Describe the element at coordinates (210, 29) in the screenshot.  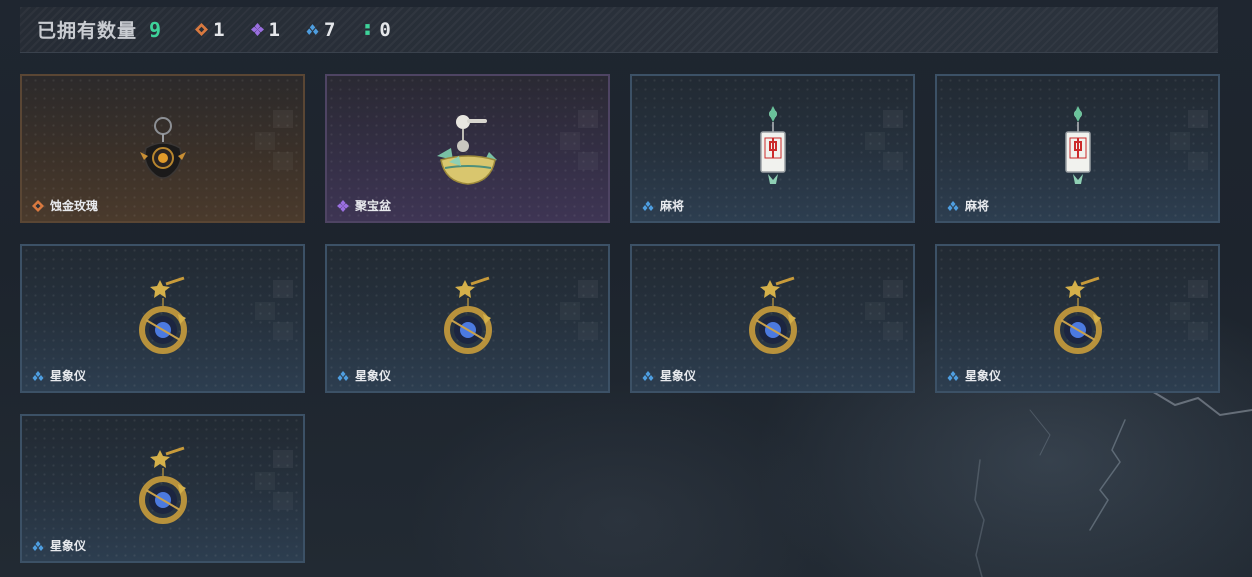
I see `count-orange: 1` at that location.